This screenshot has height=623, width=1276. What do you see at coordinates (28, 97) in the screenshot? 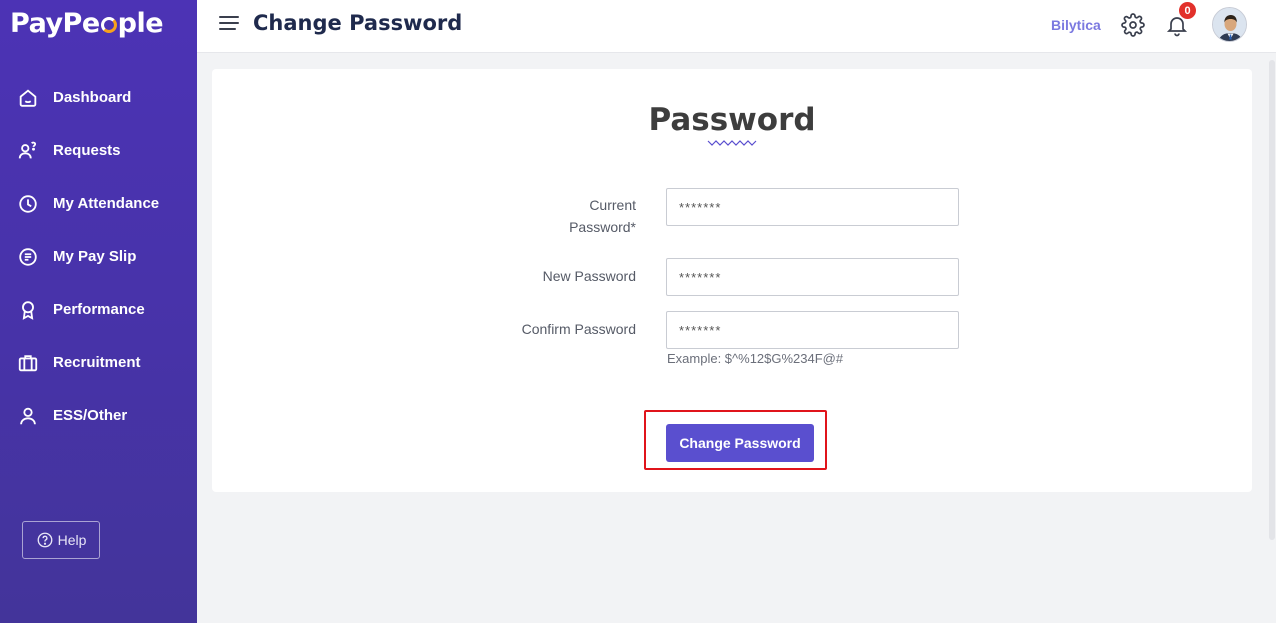
I see `home-icon` at bounding box center [28, 97].